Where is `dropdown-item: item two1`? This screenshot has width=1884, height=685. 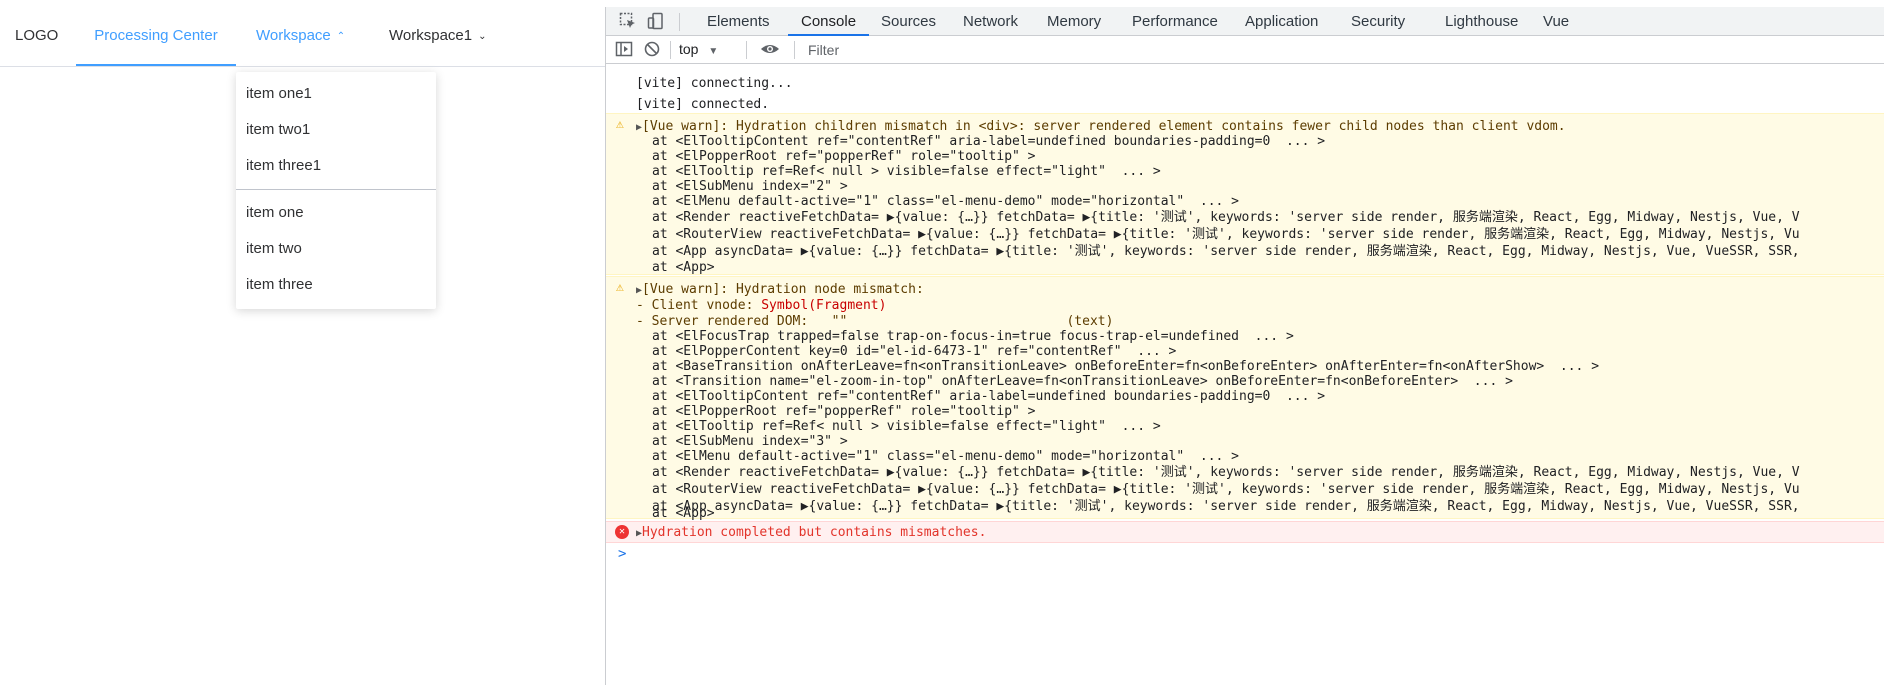 dropdown-item: item two1 is located at coordinates (278, 130).